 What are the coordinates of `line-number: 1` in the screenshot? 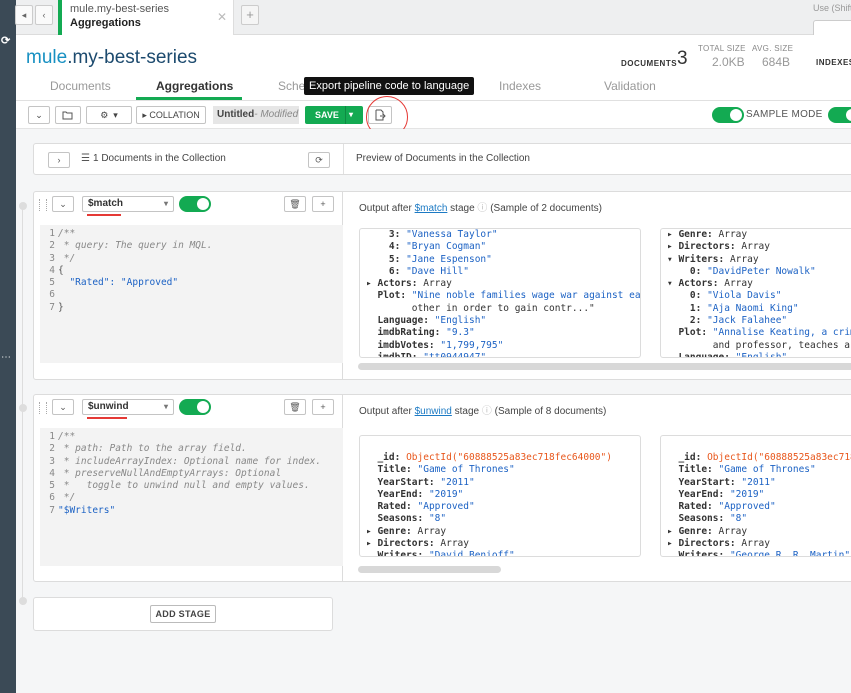 It's located at (52, 436).